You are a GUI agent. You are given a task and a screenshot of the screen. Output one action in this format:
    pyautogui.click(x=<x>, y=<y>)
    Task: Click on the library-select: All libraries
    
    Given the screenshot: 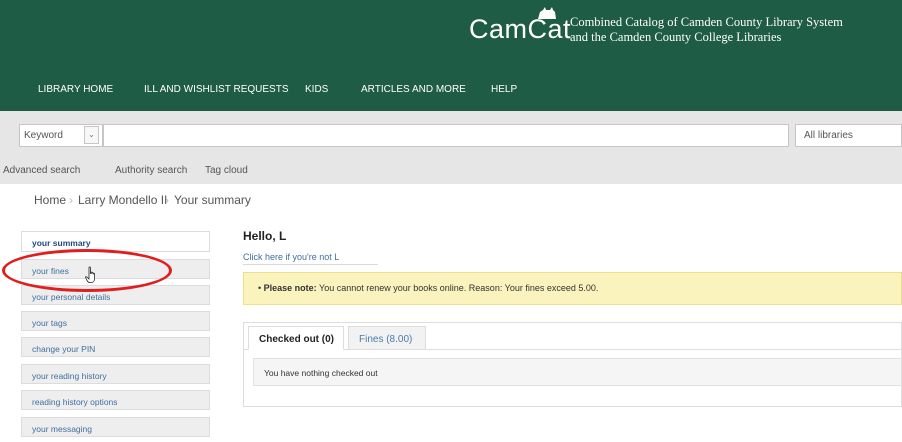 What is the action you would take?
    pyautogui.click(x=848, y=135)
    